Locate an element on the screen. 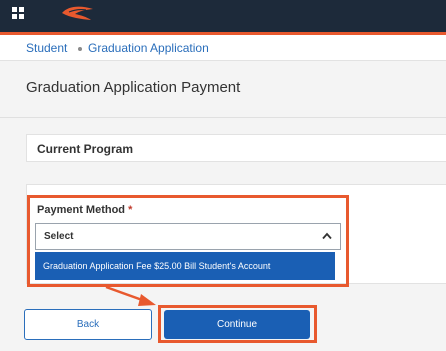 This screenshot has height=351, width=446. required-marker: * is located at coordinates (130, 210).